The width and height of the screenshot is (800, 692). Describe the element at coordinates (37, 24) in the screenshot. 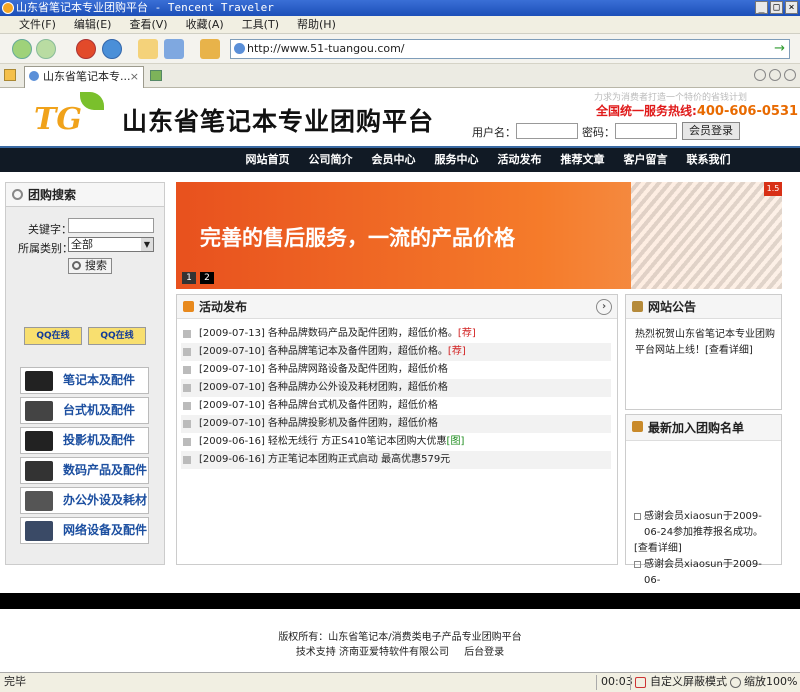

I see `menu-file: 文件(F)` at that location.